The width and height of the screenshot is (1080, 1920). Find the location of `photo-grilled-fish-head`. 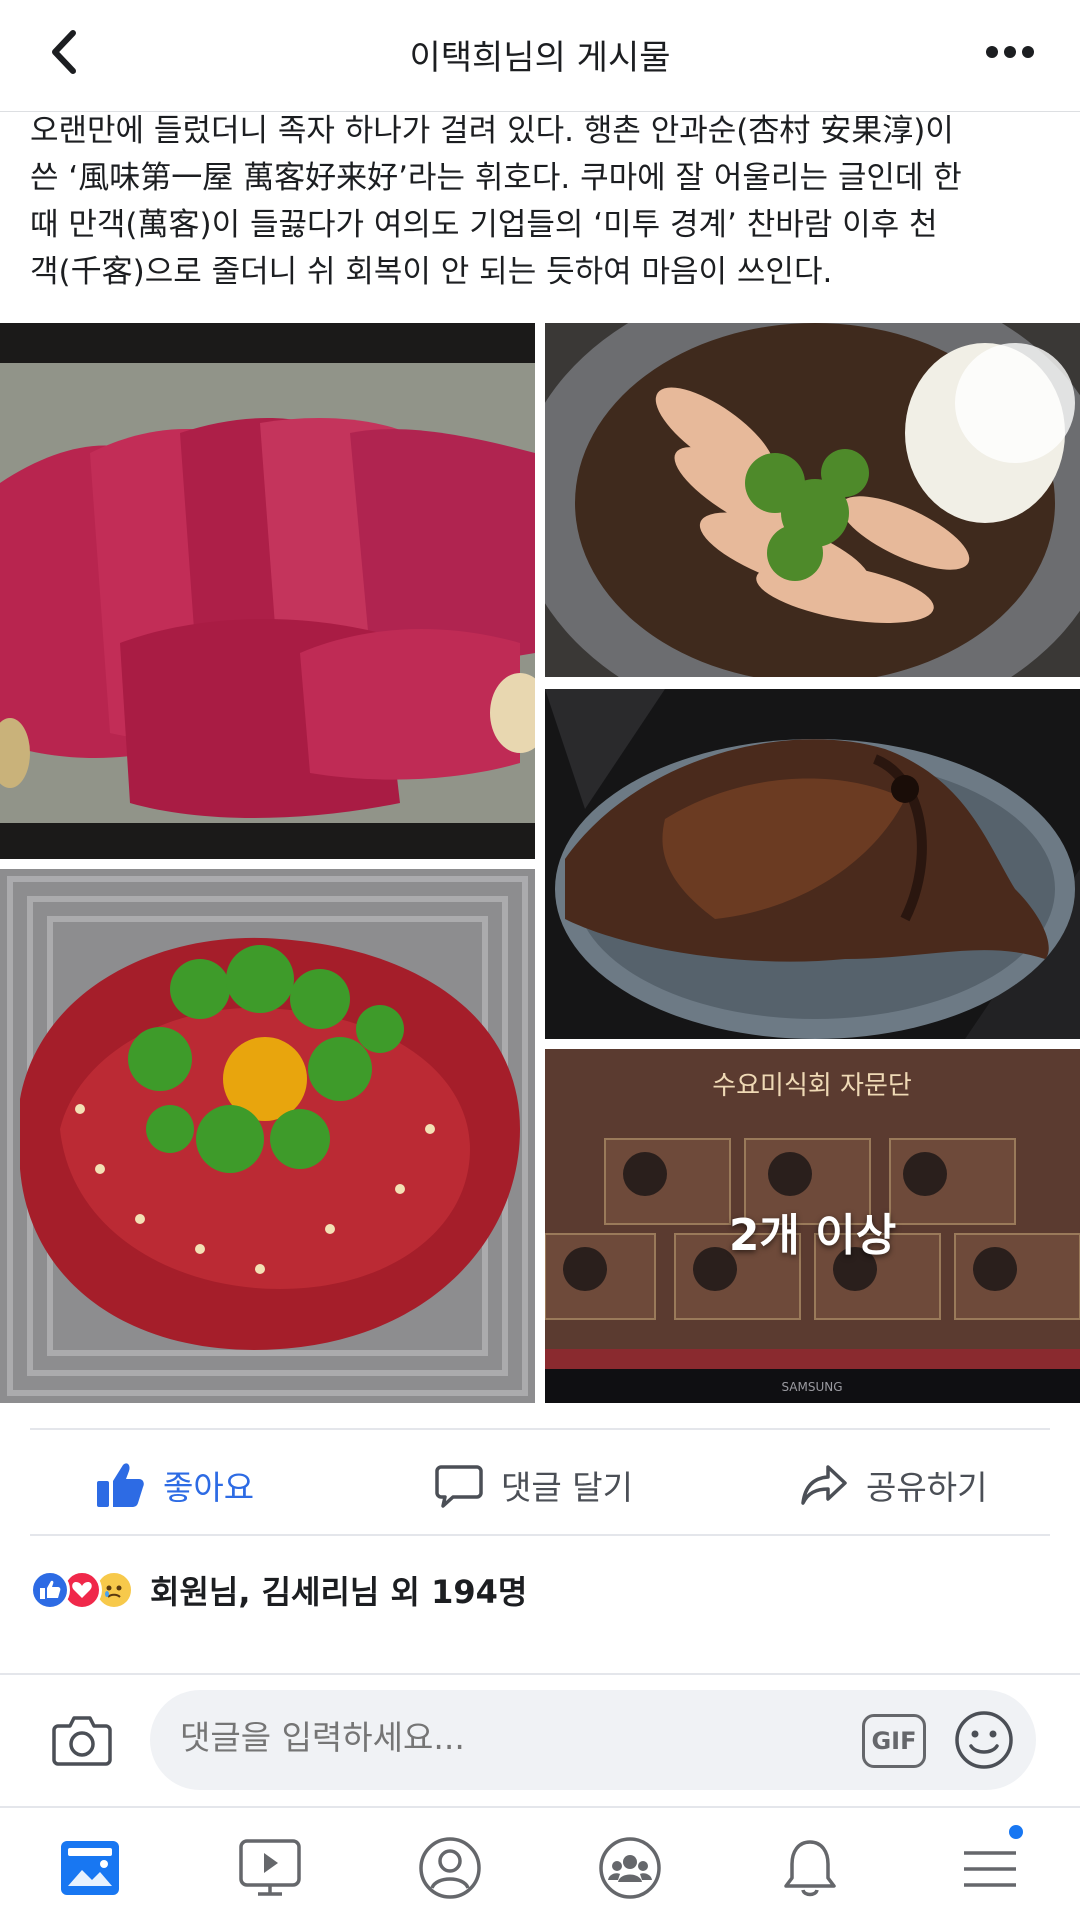

photo-grilled-fish-head is located at coordinates (812, 864).